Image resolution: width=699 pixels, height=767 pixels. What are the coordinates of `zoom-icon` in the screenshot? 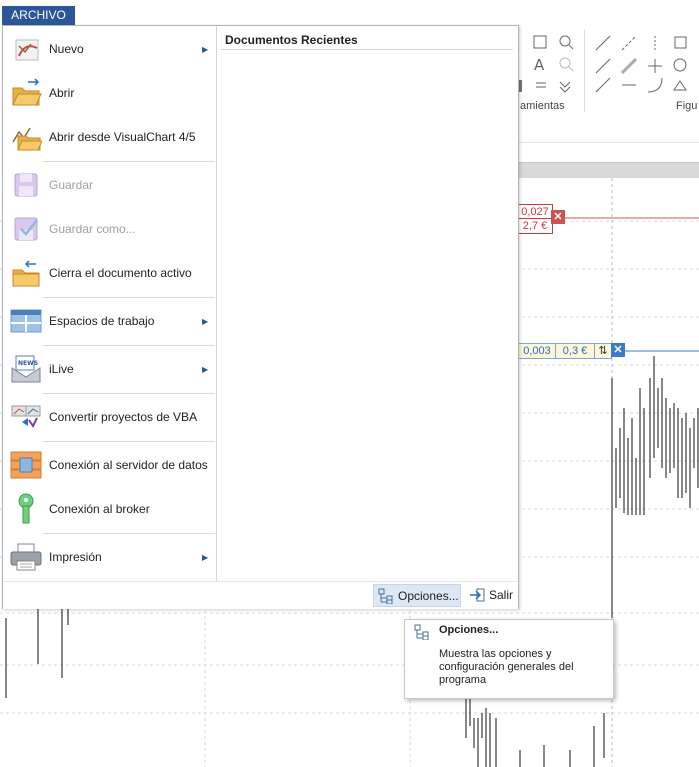 It's located at (565, 41).